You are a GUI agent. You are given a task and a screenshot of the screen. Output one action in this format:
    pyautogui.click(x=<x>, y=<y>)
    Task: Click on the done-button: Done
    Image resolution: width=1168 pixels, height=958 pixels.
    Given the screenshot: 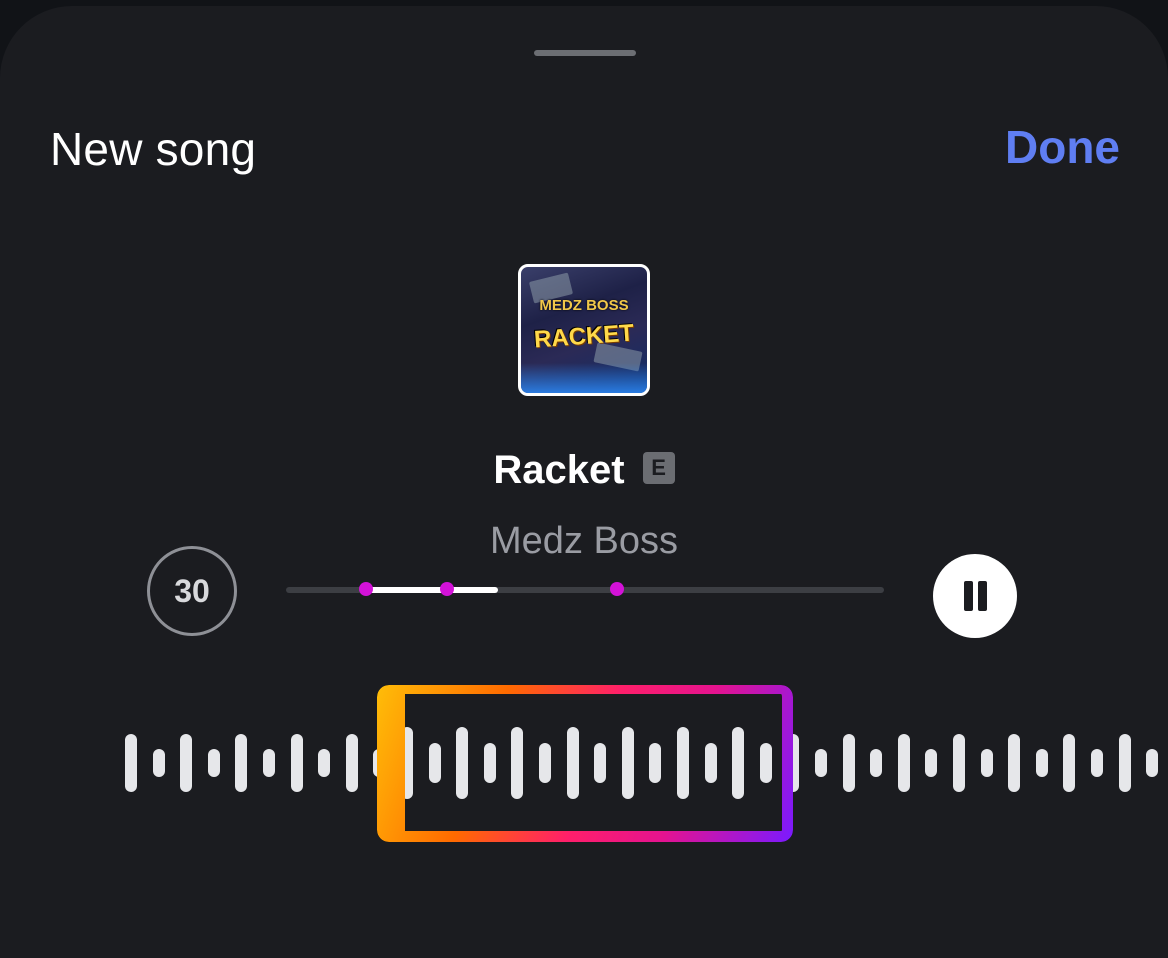 What is the action you would take?
    pyautogui.click(x=1062, y=147)
    